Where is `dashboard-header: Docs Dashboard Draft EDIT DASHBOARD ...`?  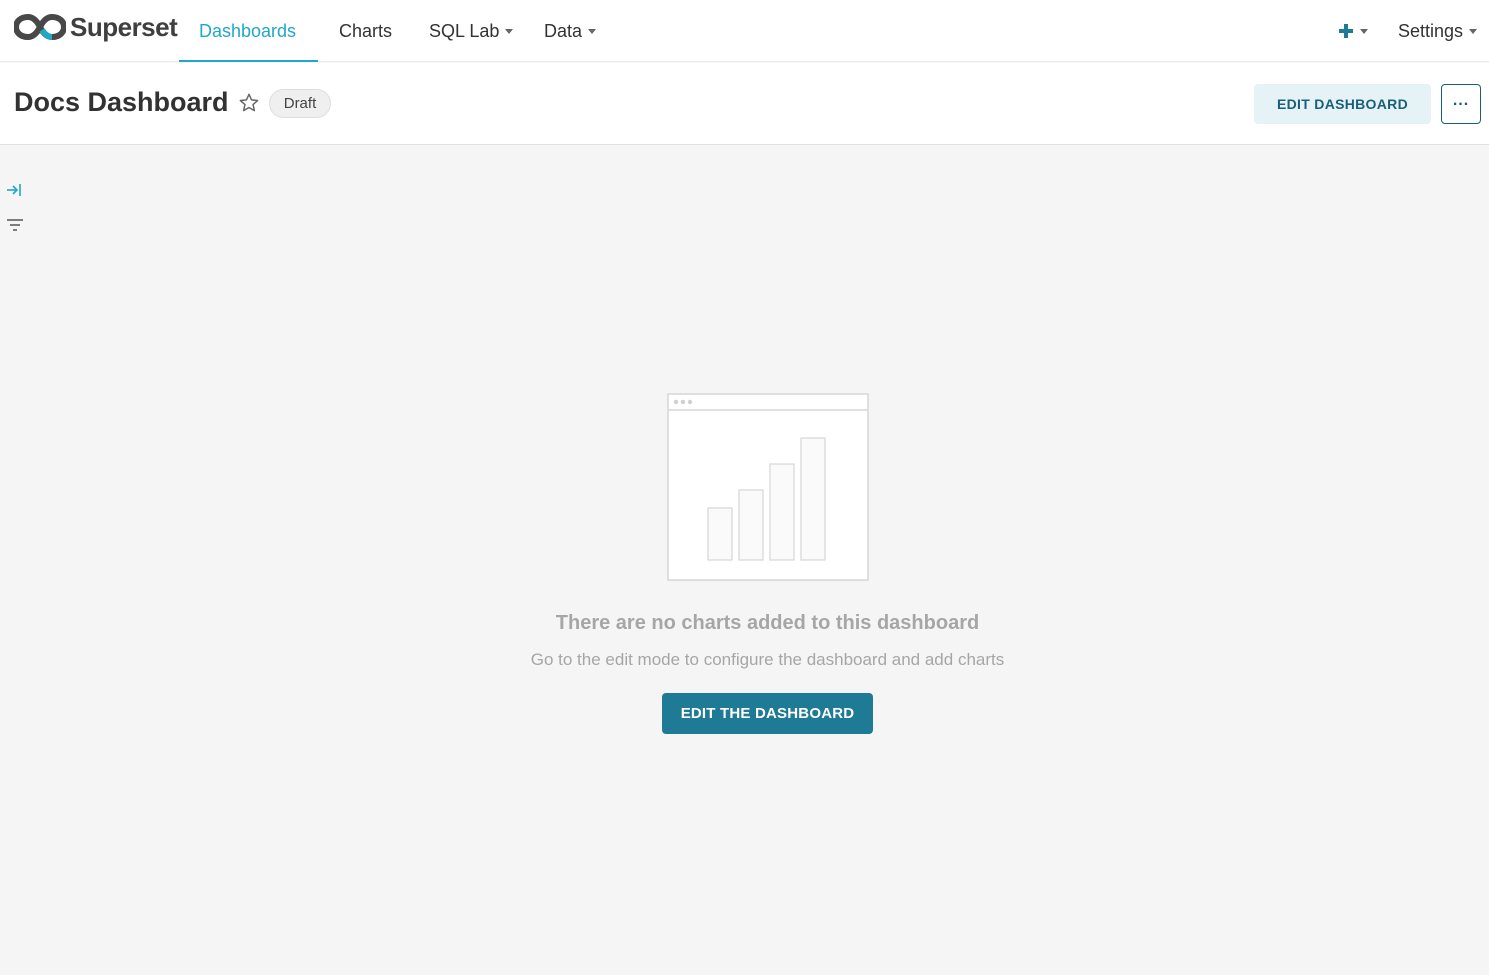
dashboard-header: Docs Dashboard Draft EDIT DASHBOARD ... is located at coordinates (744, 104).